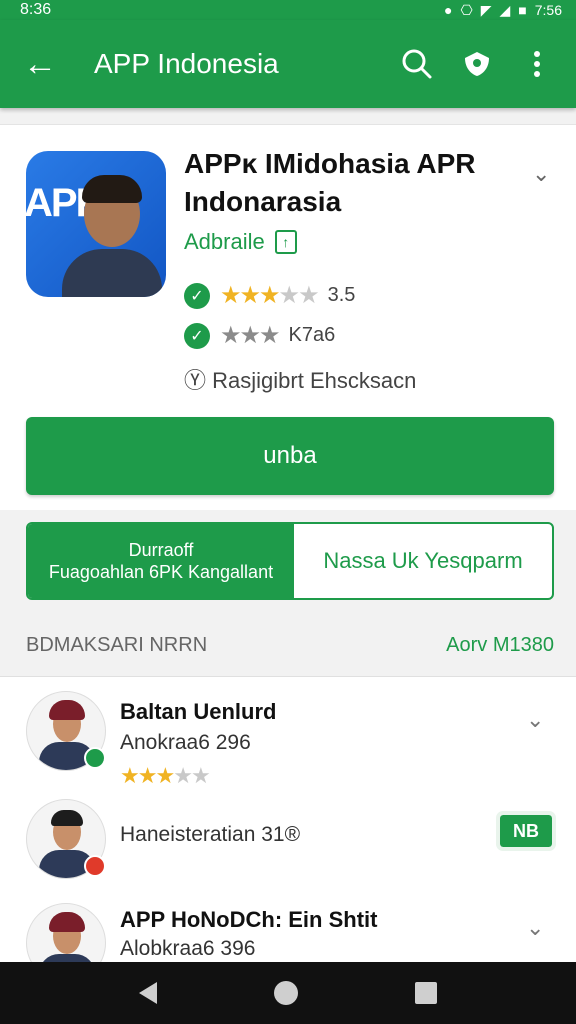  What do you see at coordinates (210, 834) in the screenshot?
I see `list-item-subtitle: Haneisteratian 31®` at bounding box center [210, 834].